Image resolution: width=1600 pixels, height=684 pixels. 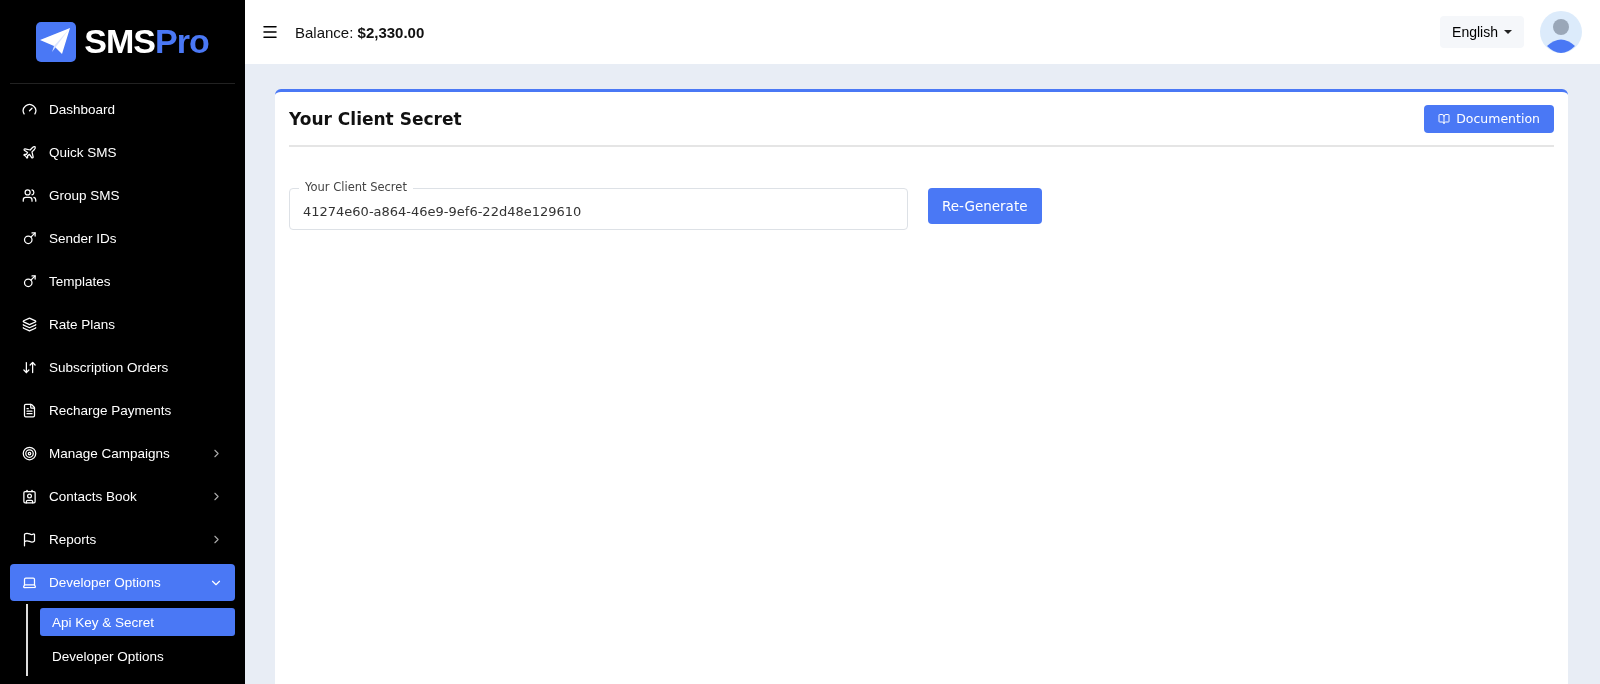 I want to click on sidebar-item: Rate Plans, so click(x=122, y=324).